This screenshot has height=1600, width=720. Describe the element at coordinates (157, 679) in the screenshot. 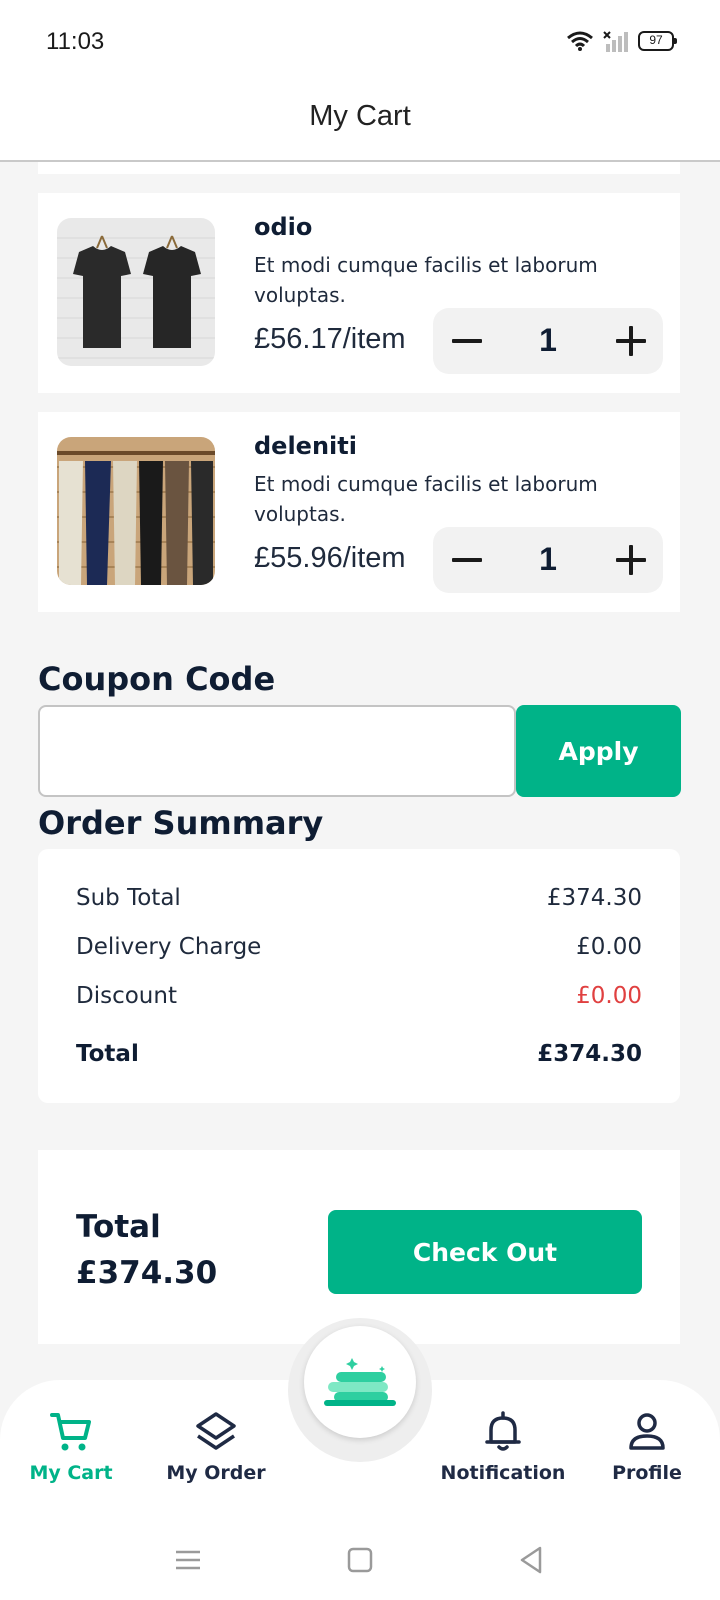

I see `coupon-title: Coupon Code` at that location.